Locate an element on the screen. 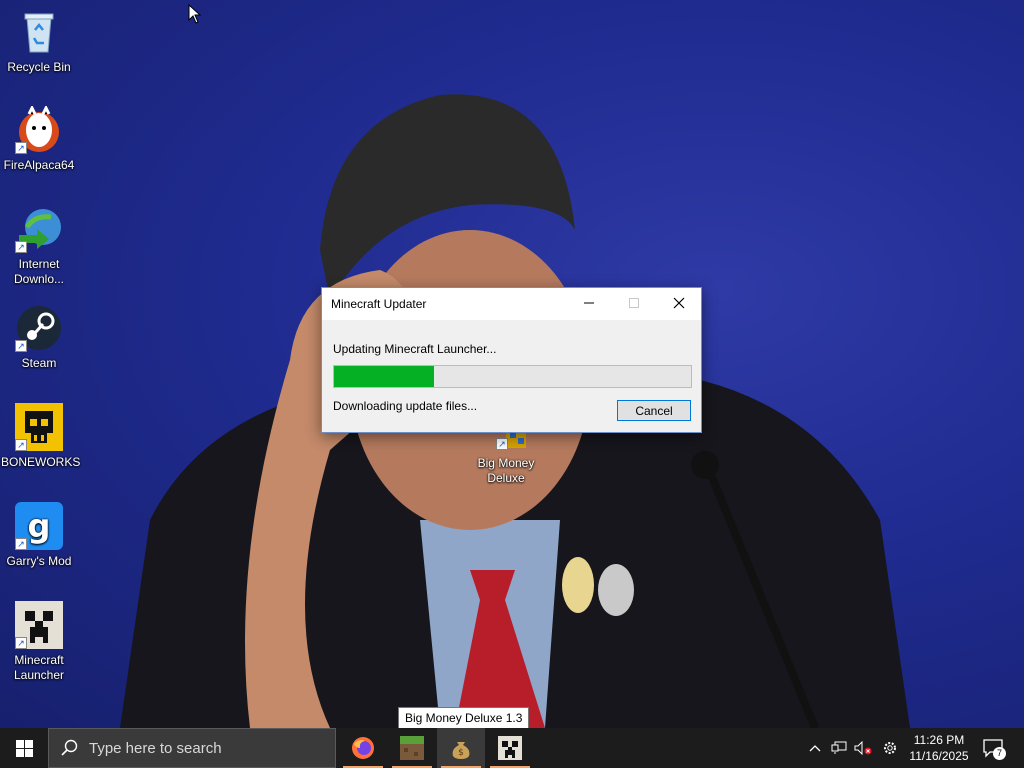  desktop-icon-recycle-bin: Recycle Bin is located at coordinates (39, 41).